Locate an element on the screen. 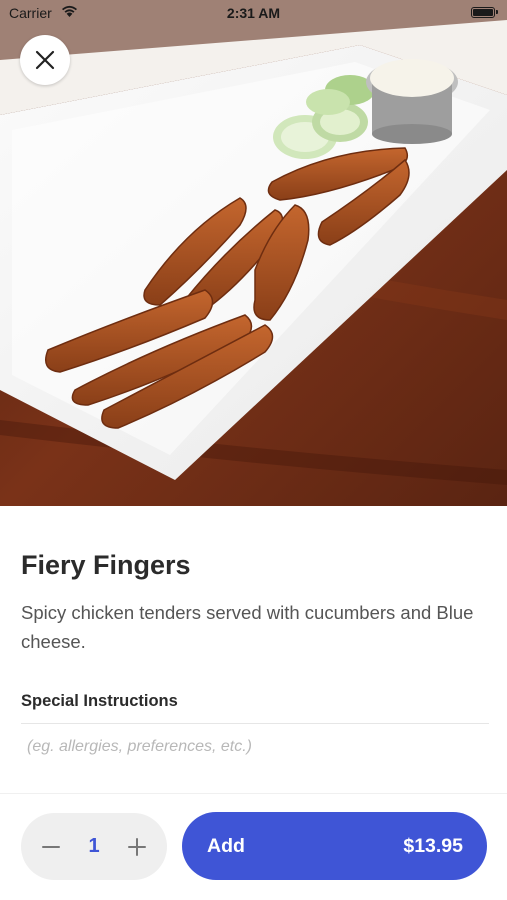 The width and height of the screenshot is (507, 900). status-time: 2:31 AM is located at coordinates (253, 13).